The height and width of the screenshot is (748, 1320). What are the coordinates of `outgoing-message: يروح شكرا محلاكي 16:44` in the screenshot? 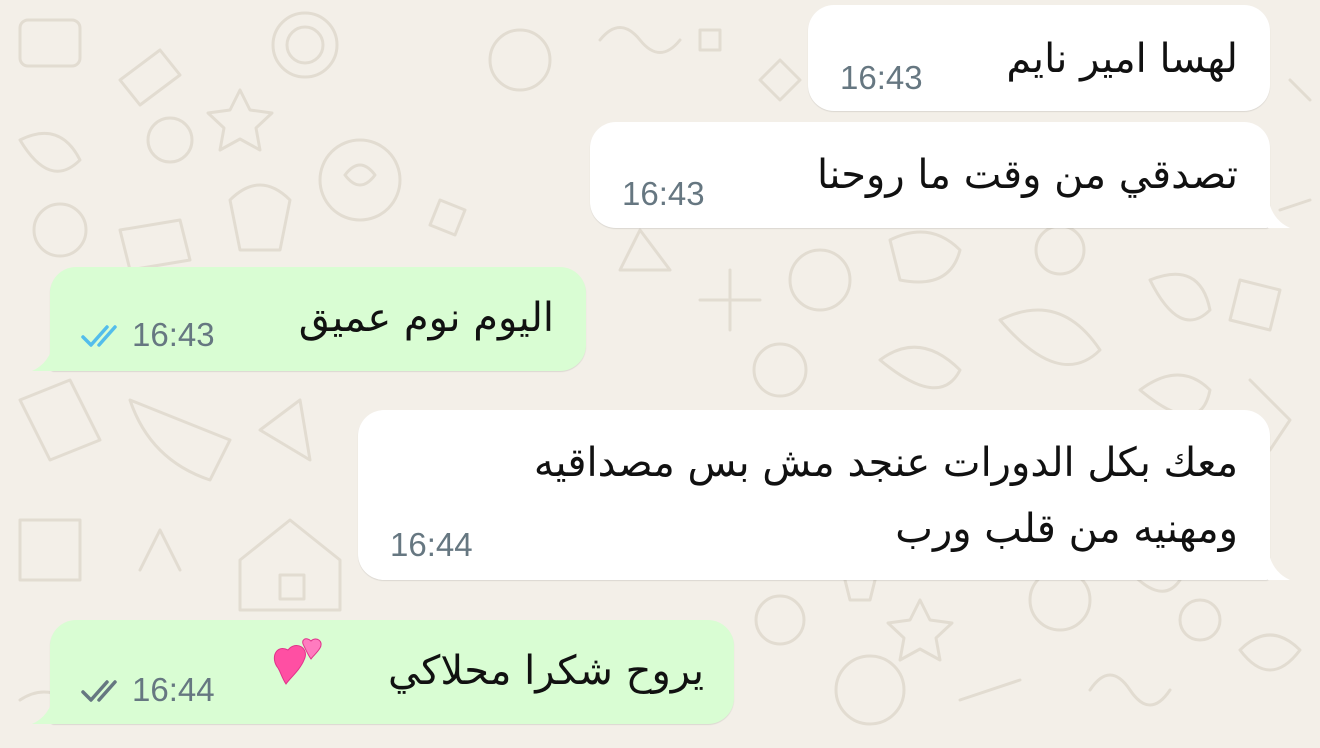 It's located at (392, 672).